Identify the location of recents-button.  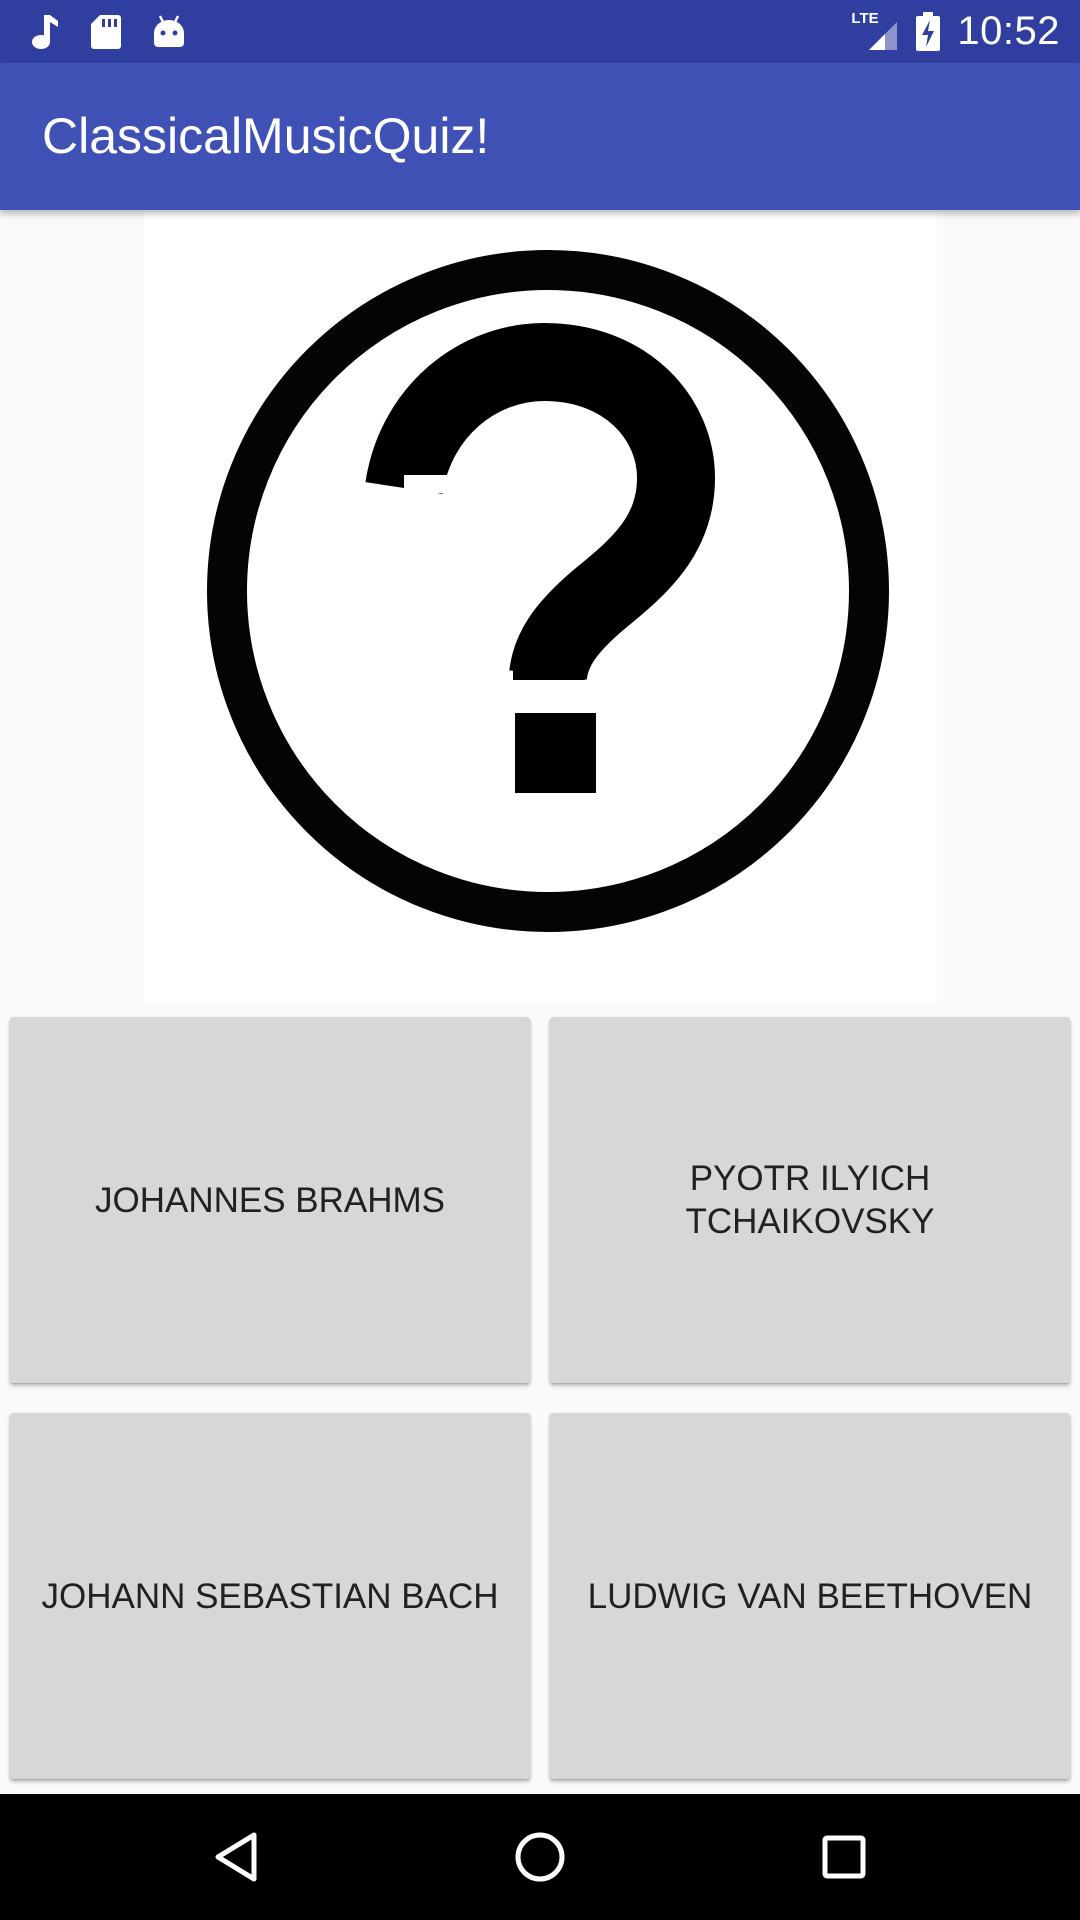
(844, 1857).